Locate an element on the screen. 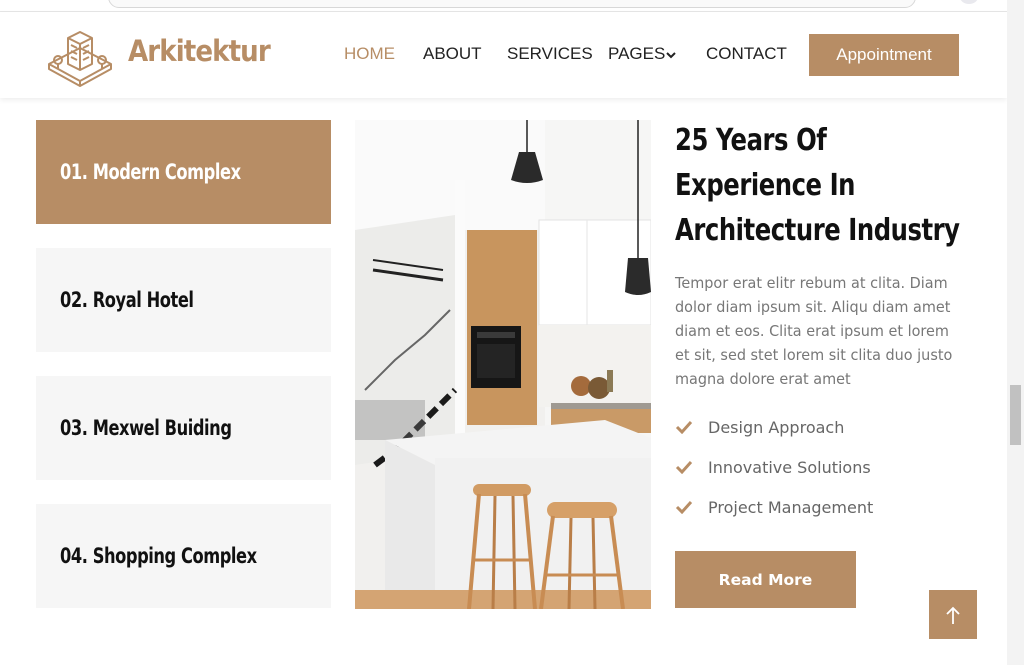 The height and width of the screenshot is (665, 1024). nav-services: SERVICES is located at coordinates (550, 54).